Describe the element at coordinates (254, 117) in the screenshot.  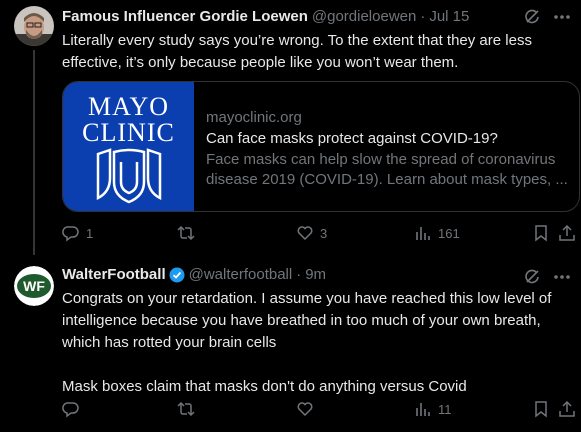
I see `card-domain: mayoclinic.org` at that location.